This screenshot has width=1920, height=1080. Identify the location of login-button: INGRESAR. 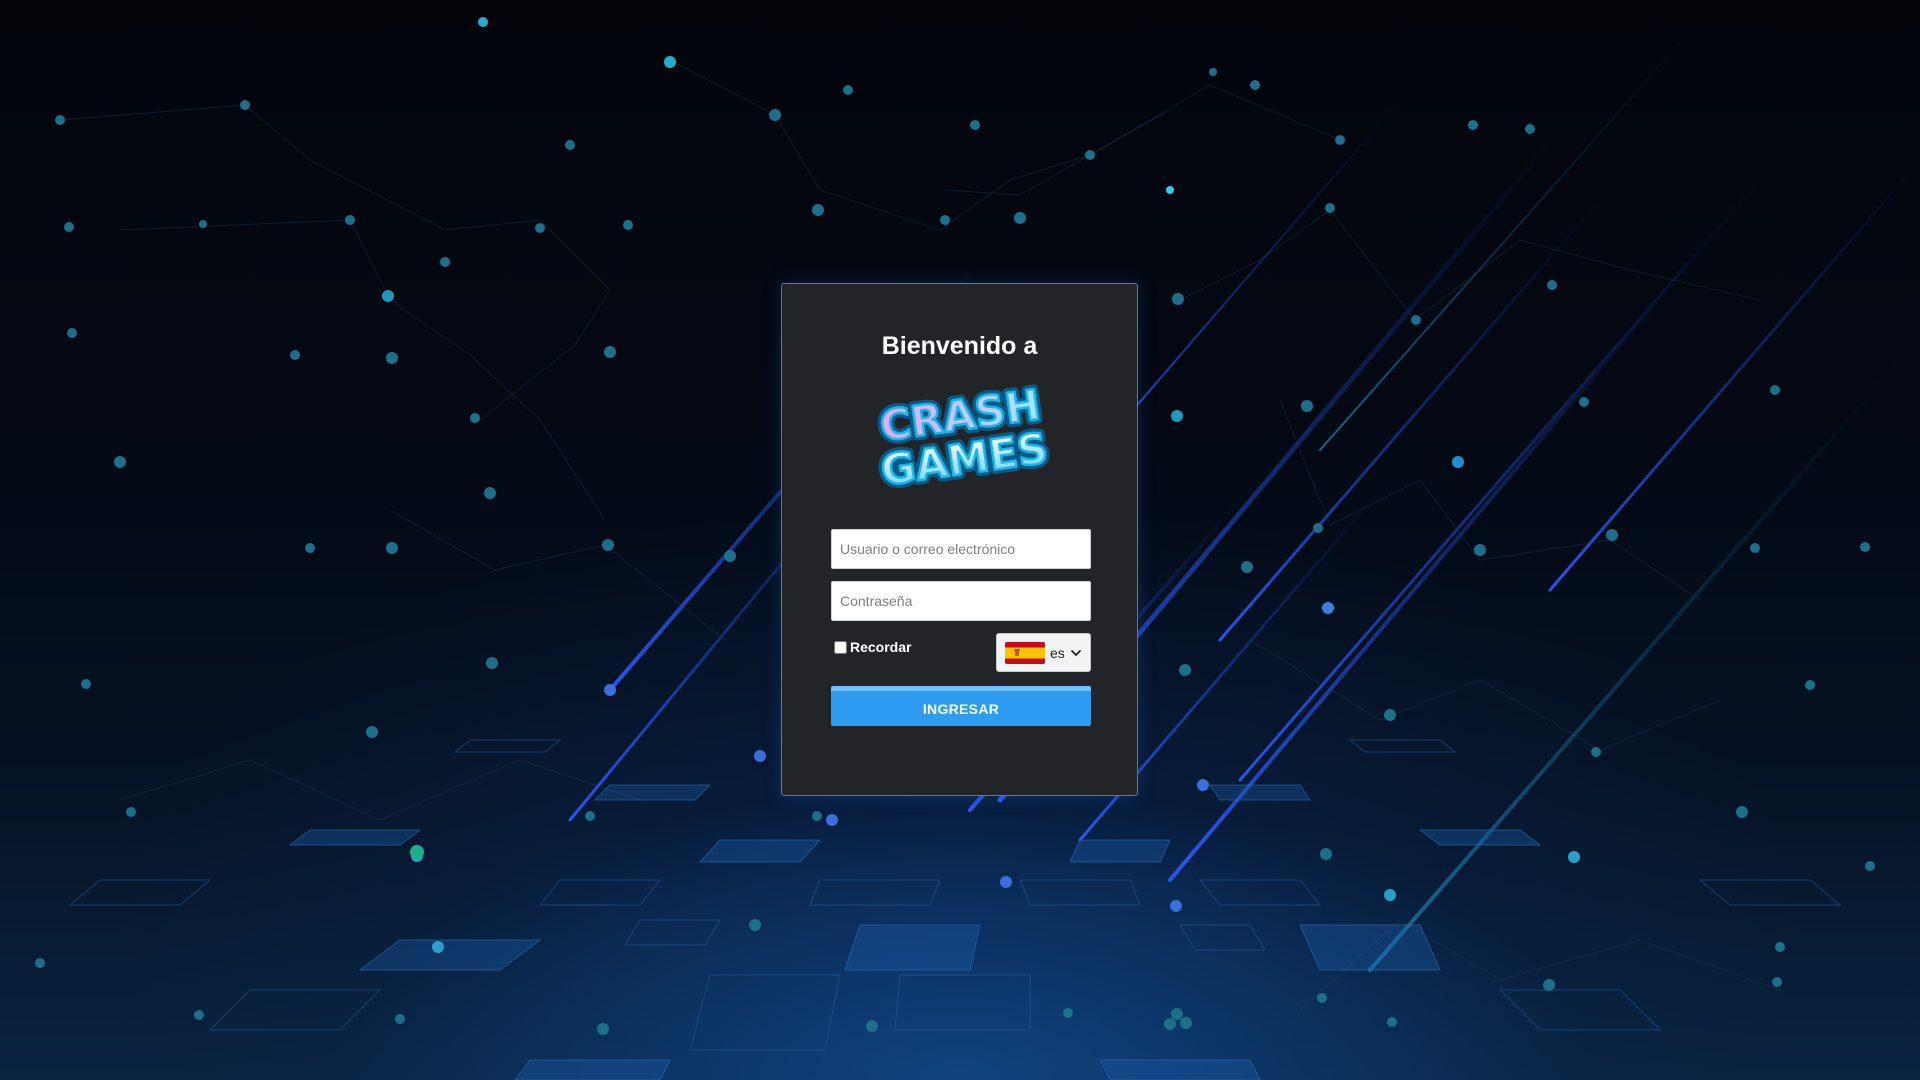
(961, 706).